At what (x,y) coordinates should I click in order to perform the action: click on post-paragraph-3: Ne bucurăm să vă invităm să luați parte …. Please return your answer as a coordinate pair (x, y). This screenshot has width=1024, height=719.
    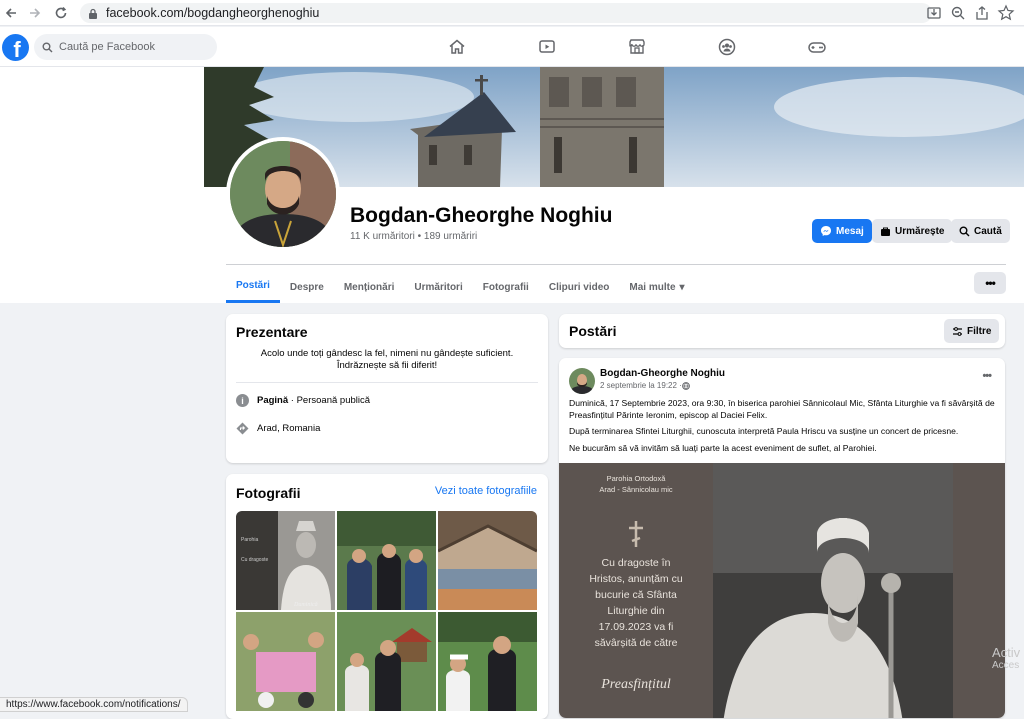
    Looking at the image, I should click on (723, 447).